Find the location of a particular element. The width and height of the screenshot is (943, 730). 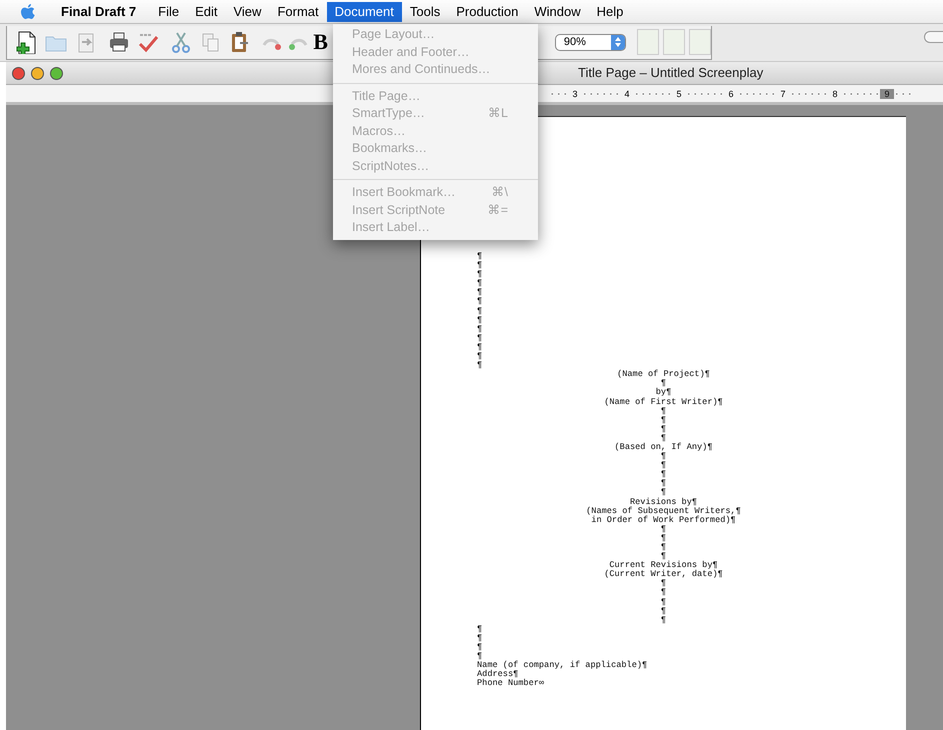

script-text: in Order of Work Performed)¶ is located at coordinates (663, 520).